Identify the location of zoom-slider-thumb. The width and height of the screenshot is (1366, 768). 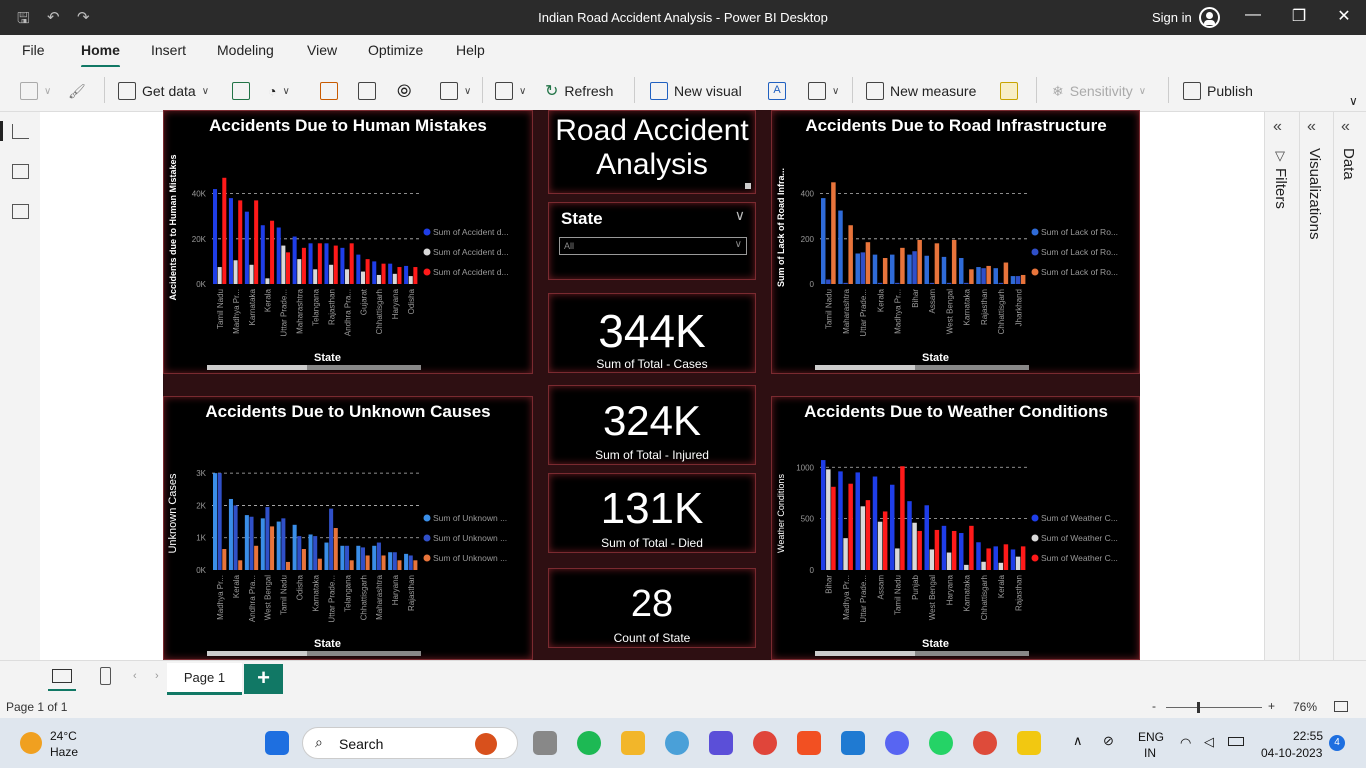
(1198, 707).